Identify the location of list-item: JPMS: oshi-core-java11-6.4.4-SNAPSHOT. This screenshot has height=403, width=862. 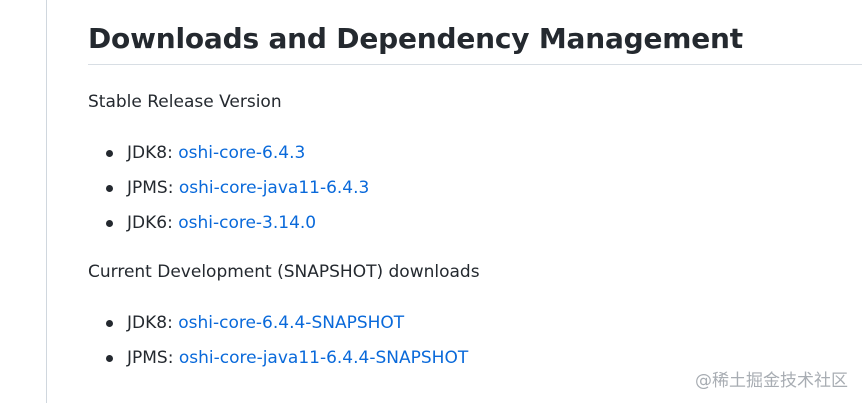
(278, 363).